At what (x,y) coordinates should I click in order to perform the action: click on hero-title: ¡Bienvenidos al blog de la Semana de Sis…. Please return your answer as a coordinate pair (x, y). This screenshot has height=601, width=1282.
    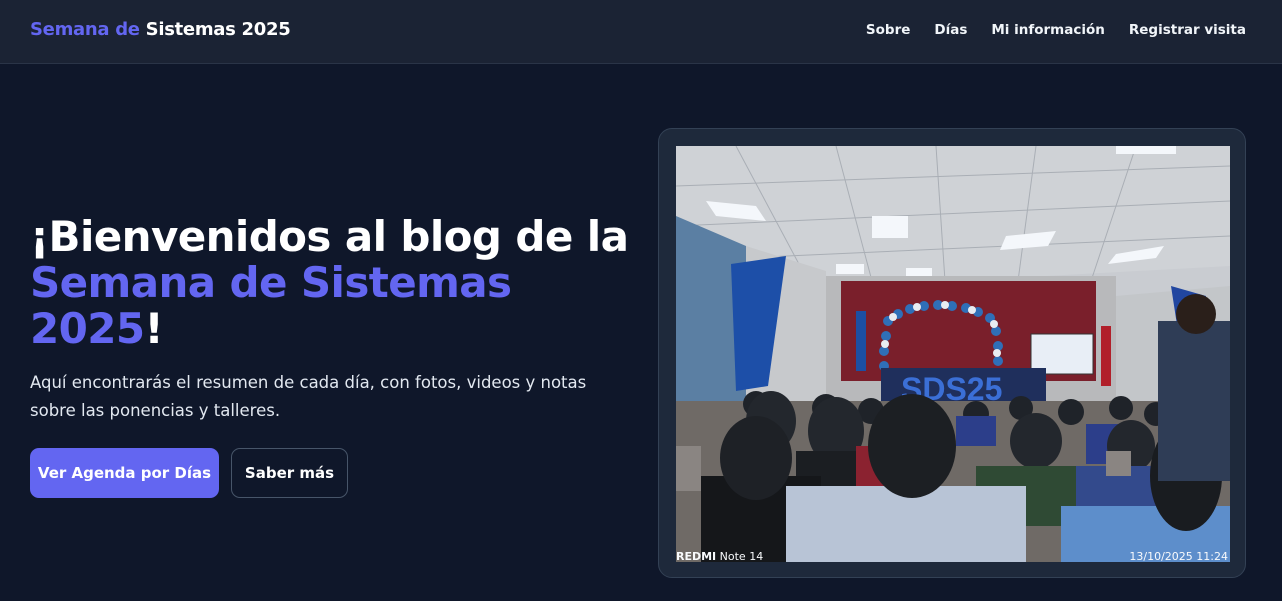
    Looking at the image, I should click on (330, 283).